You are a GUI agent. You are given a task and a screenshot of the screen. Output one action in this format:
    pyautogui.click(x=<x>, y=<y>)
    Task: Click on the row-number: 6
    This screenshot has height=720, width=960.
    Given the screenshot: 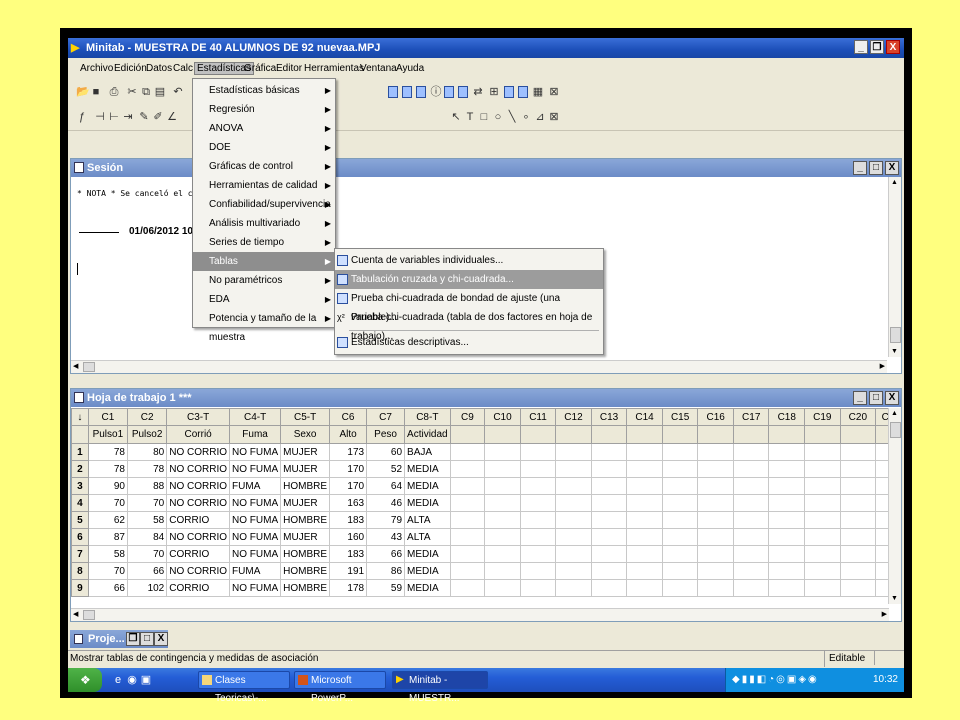 What is the action you would take?
    pyautogui.click(x=80, y=537)
    